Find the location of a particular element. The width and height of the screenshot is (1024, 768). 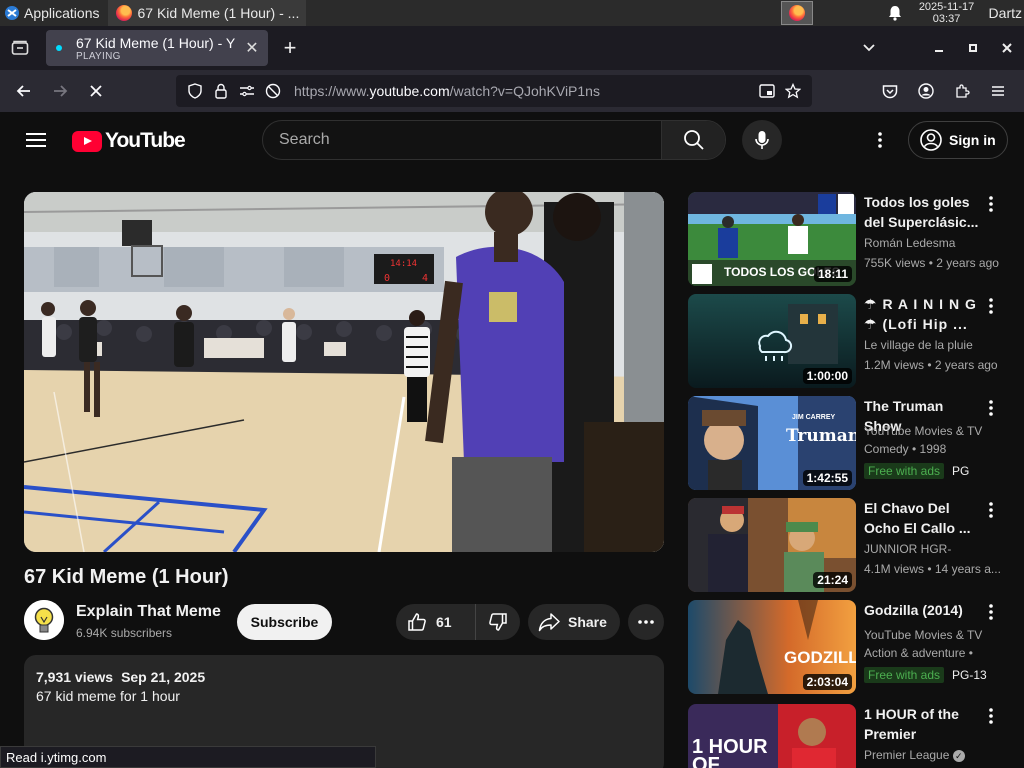

recommendation-channel: Román Ledesma is located at coordinates (933, 243).